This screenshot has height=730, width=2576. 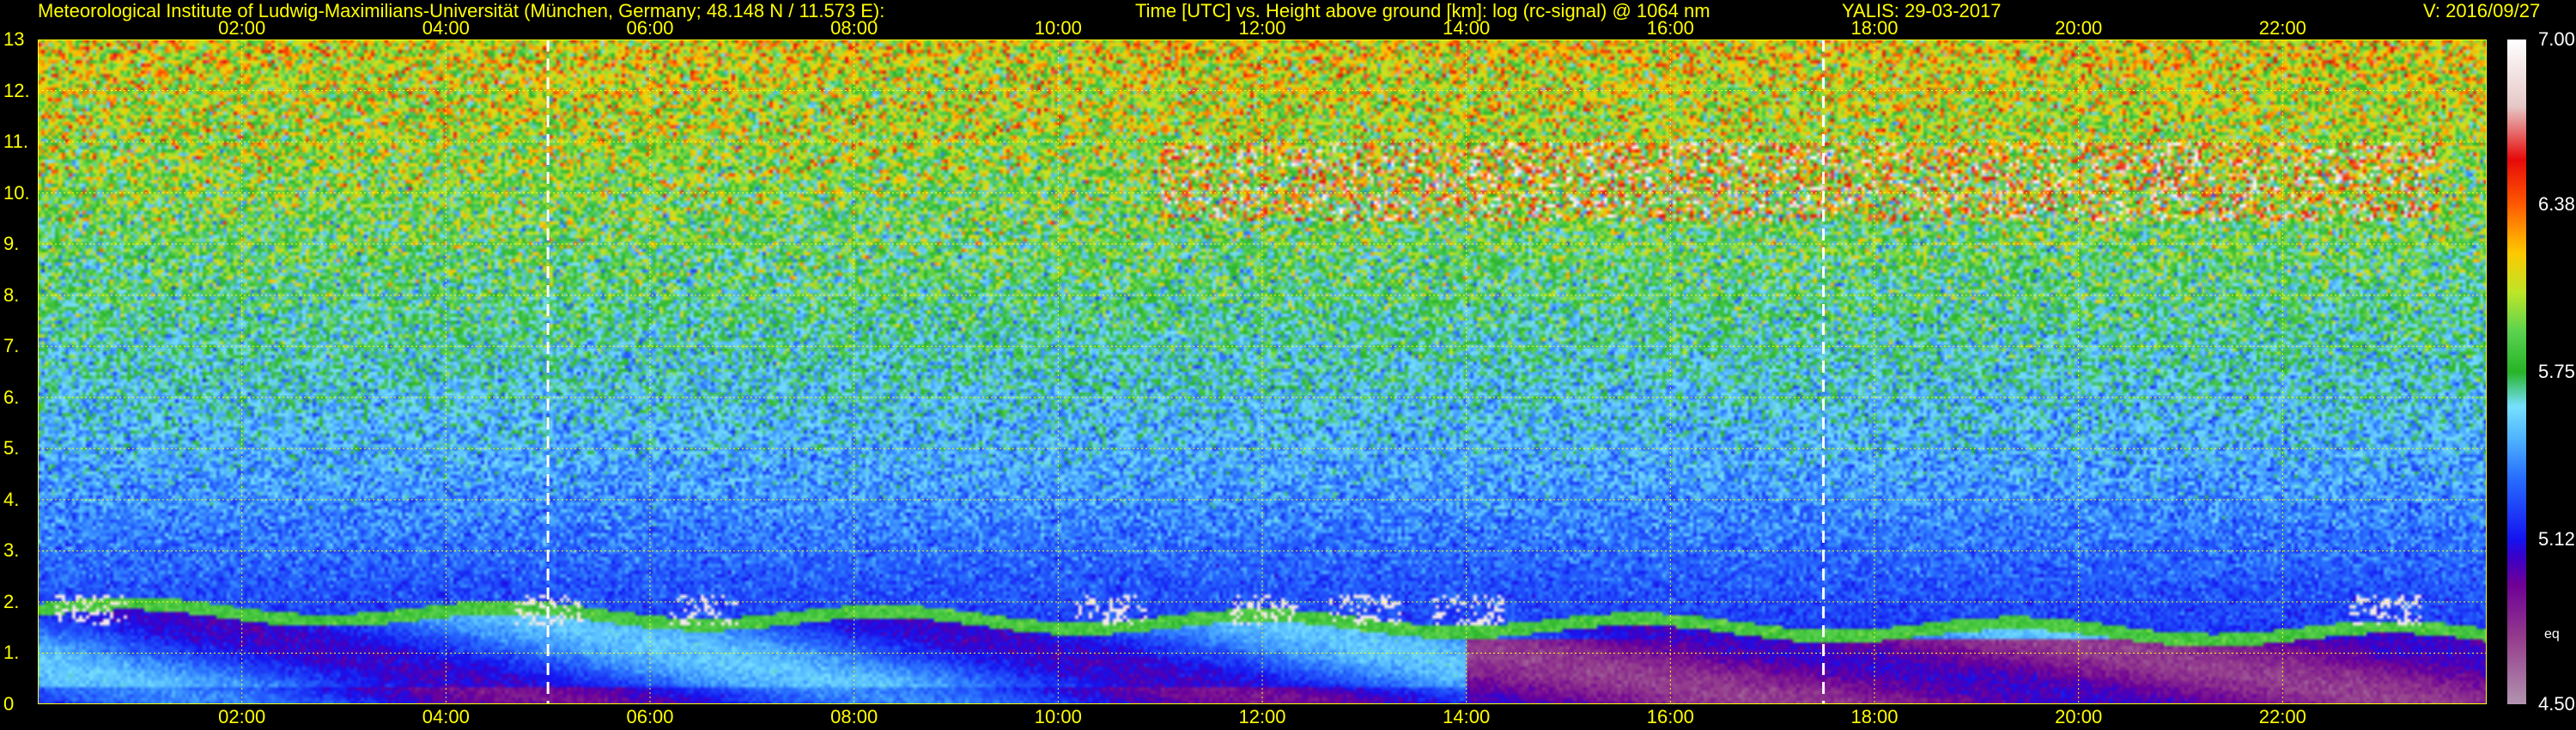 What do you see at coordinates (9, 704) in the screenshot?
I see `y-tick: 0` at bounding box center [9, 704].